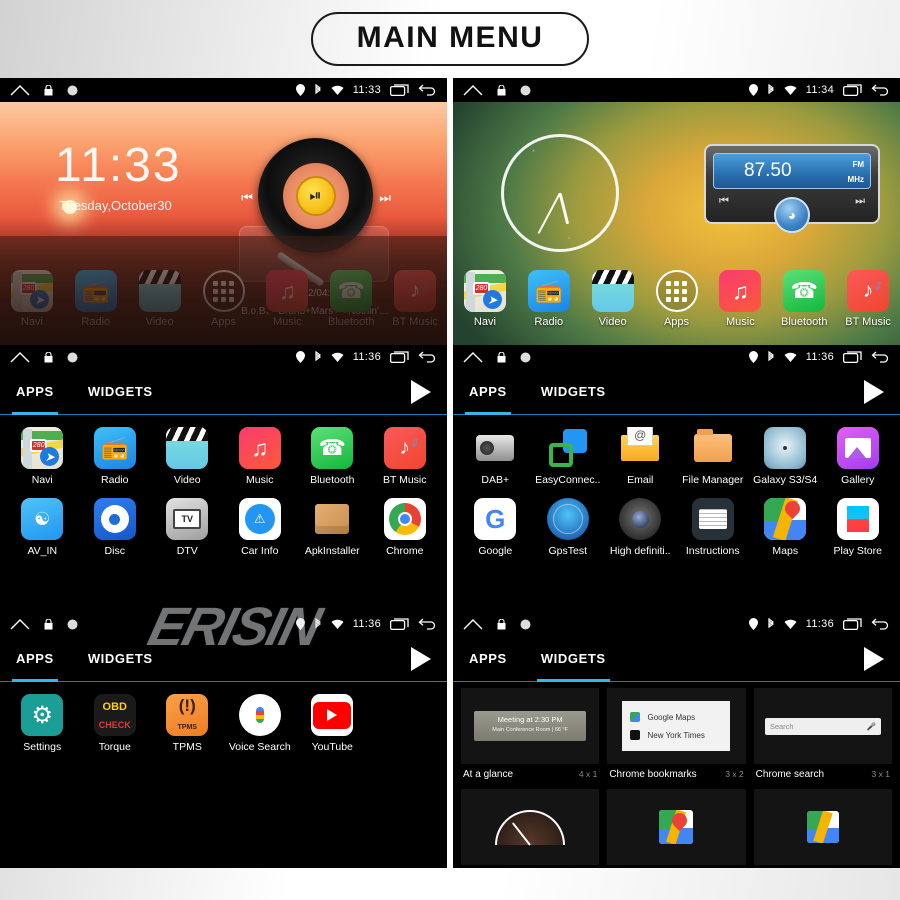 The height and width of the screenshot is (900, 900). I want to click on radio-prev-button: ⏮, so click(724, 201).